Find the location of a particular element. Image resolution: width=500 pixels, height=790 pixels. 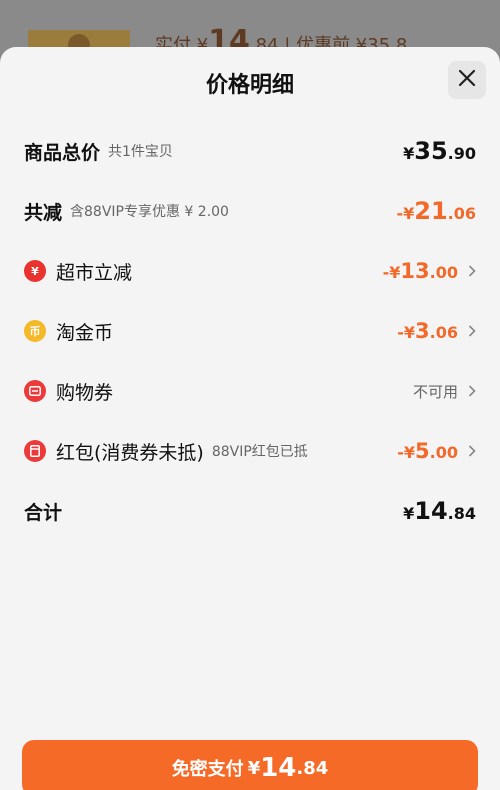

row-total-discount: 共减 含88VIP专享优惠 ¥ 2.00 -¥21.06 is located at coordinates (250, 211).